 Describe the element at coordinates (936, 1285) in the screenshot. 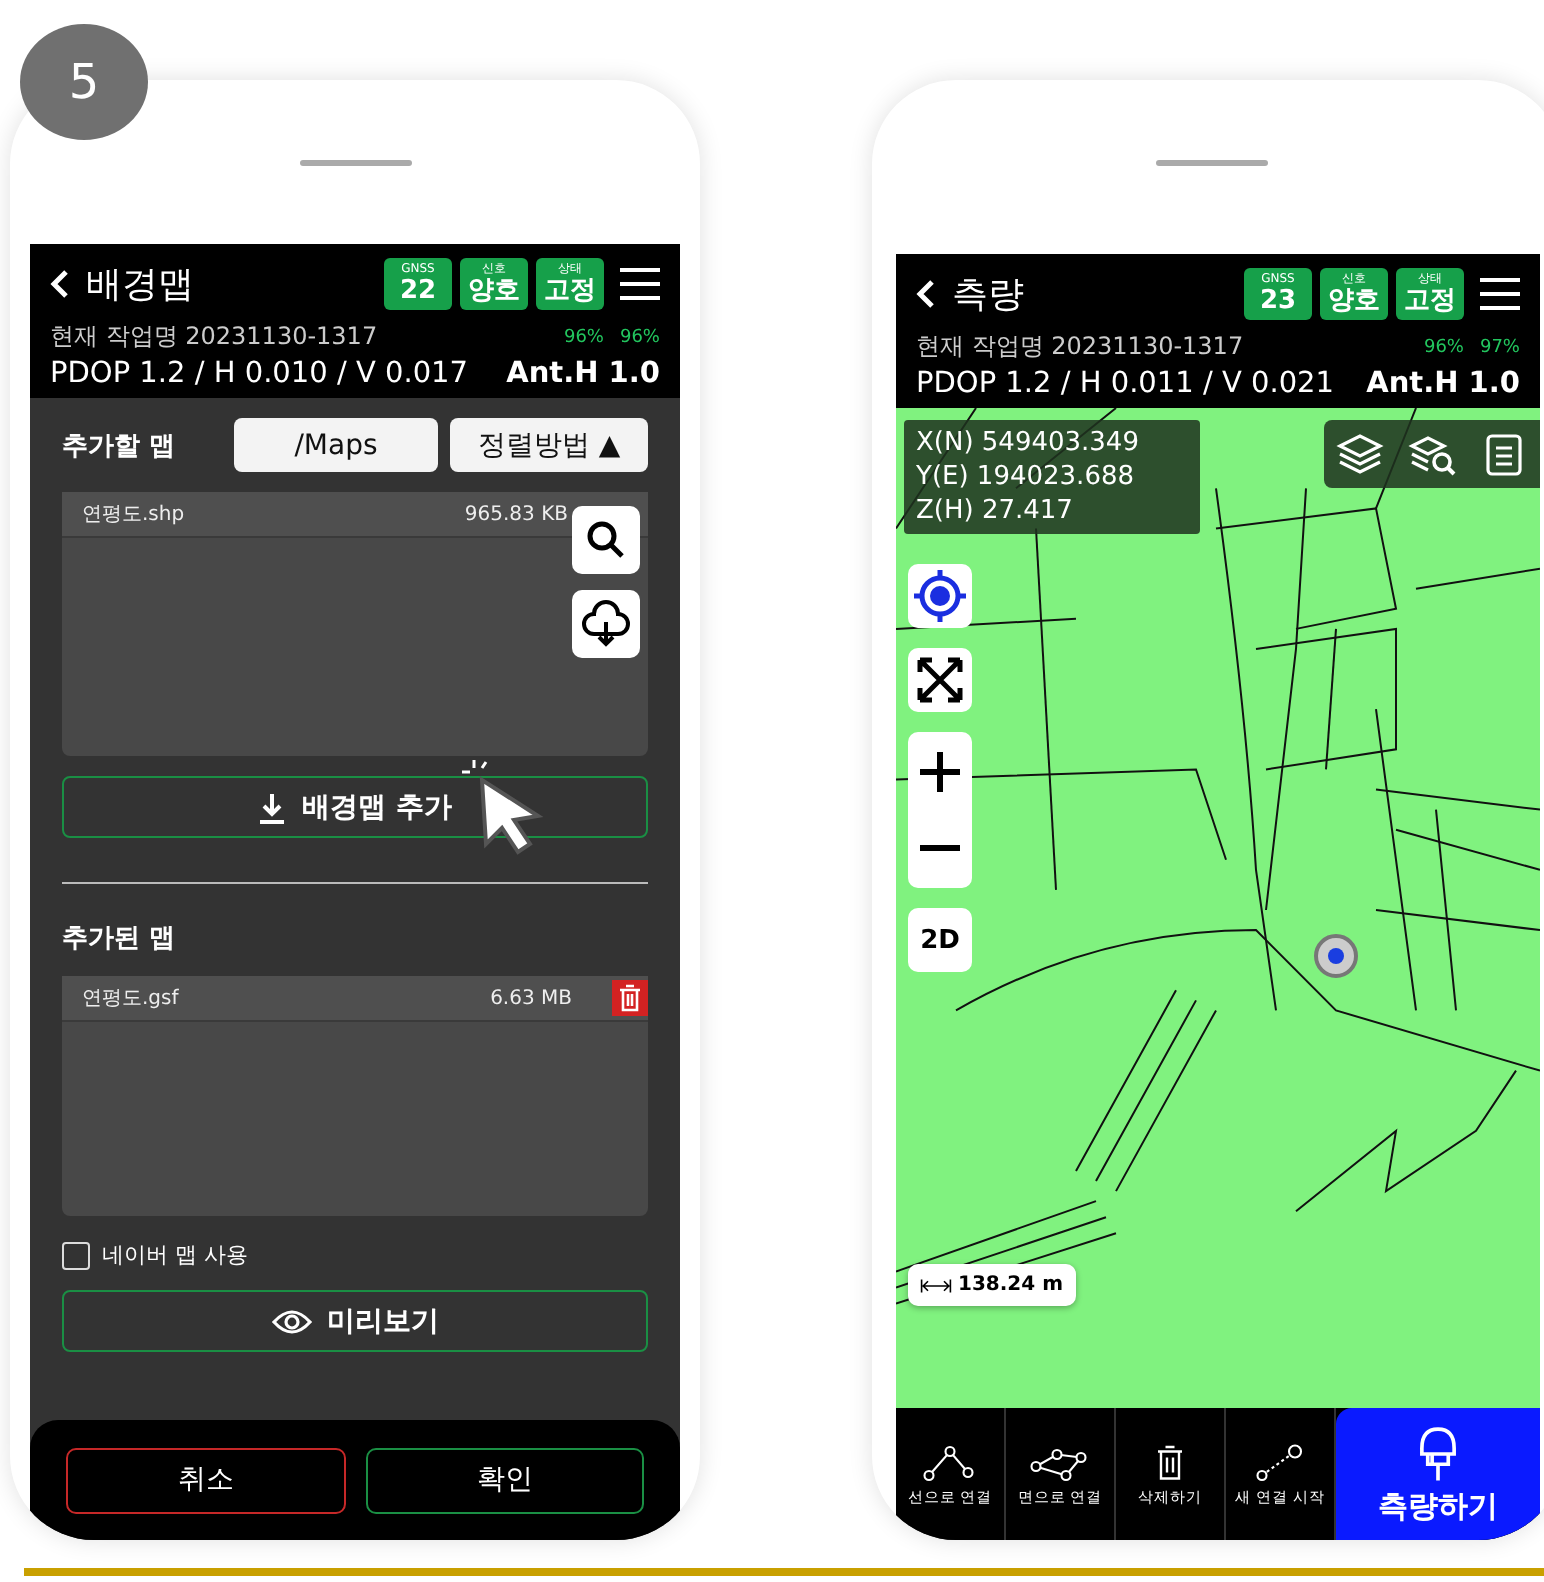

I see `scale-icon` at that location.